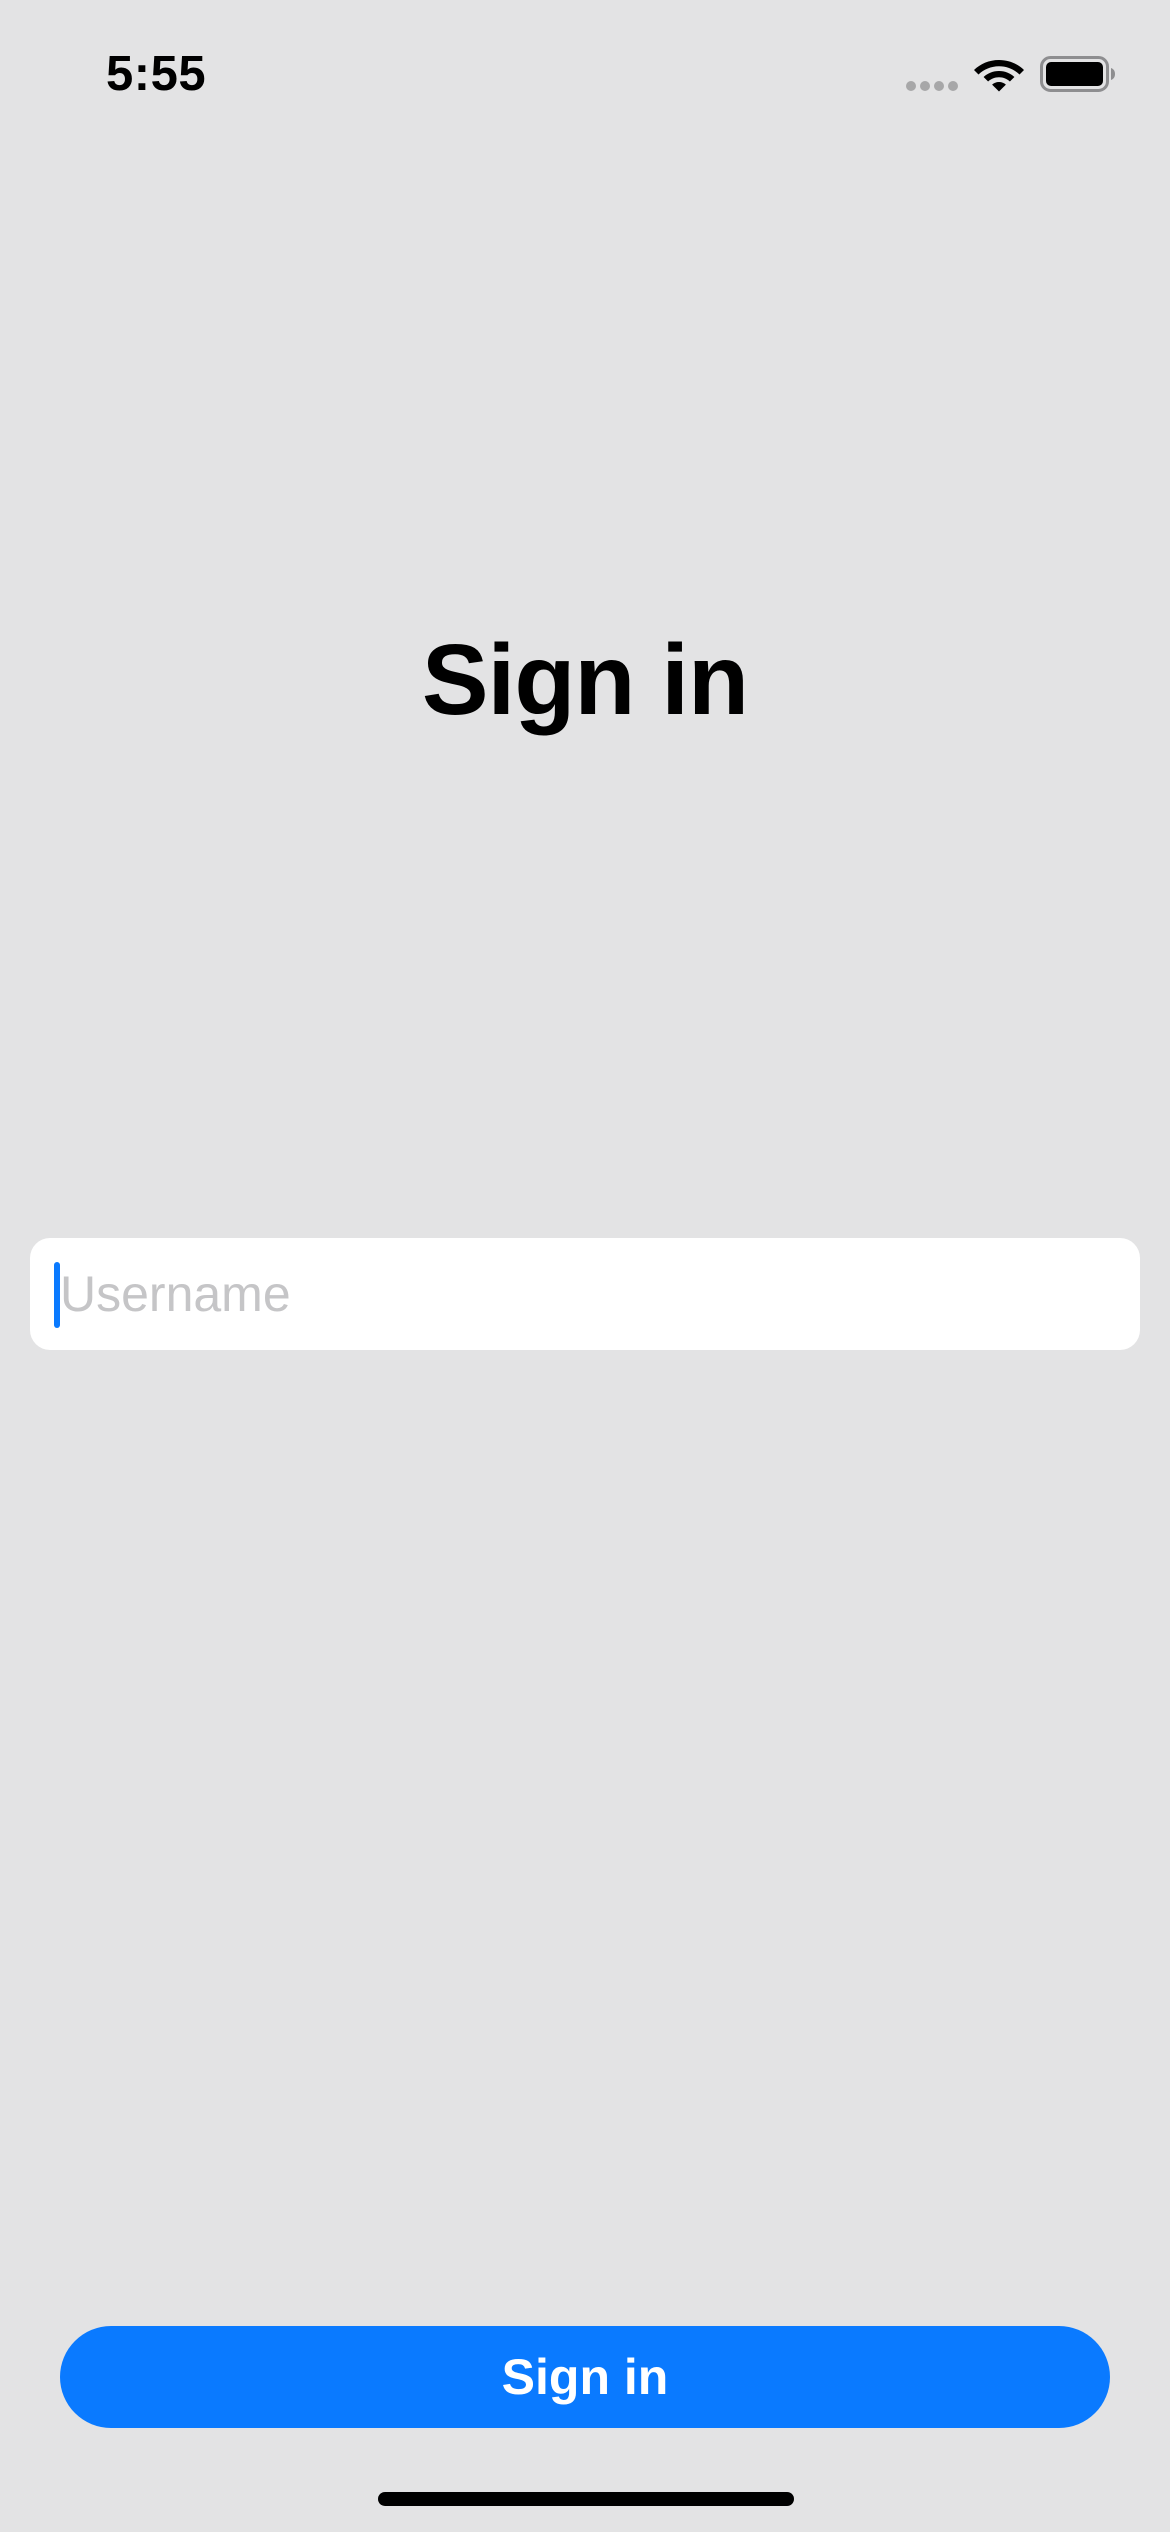 This screenshot has height=2532, width=1170. I want to click on home-indicator, so click(586, 2499).